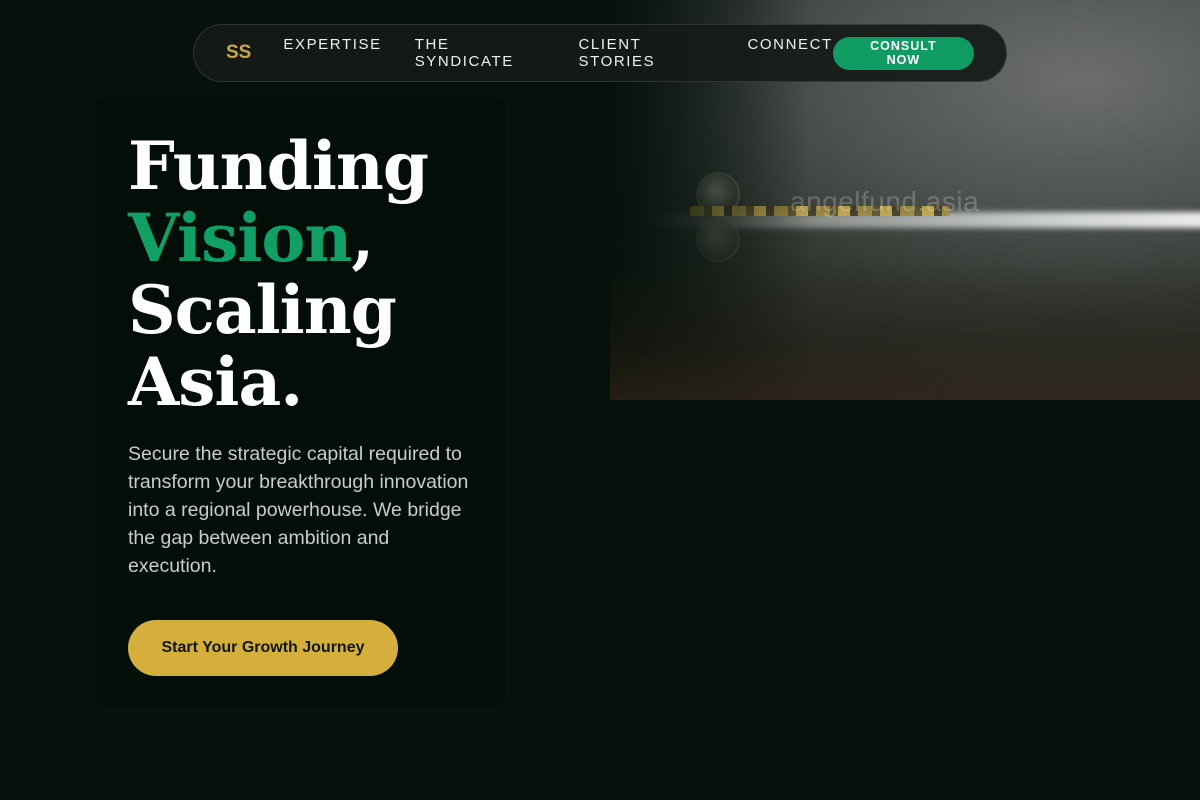 This screenshot has width=1200, height=800. What do you see at coordinates (903, 53) in the screenshot?
I see `consult-now-button: CONSULT NOW` at bounding box center [903, 53].